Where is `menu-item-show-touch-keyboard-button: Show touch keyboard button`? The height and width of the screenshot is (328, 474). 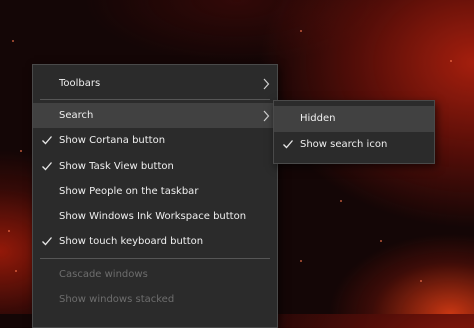 menu-item-show-touch-keyboard-button: Show touch keyboard button is located at coordinates (155, 241).